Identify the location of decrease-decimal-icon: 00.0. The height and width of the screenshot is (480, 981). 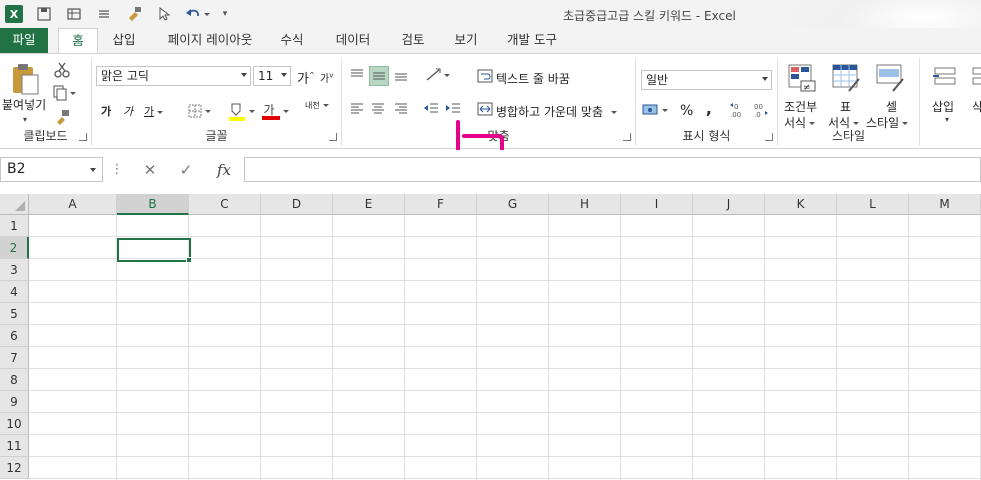
(760, 110).